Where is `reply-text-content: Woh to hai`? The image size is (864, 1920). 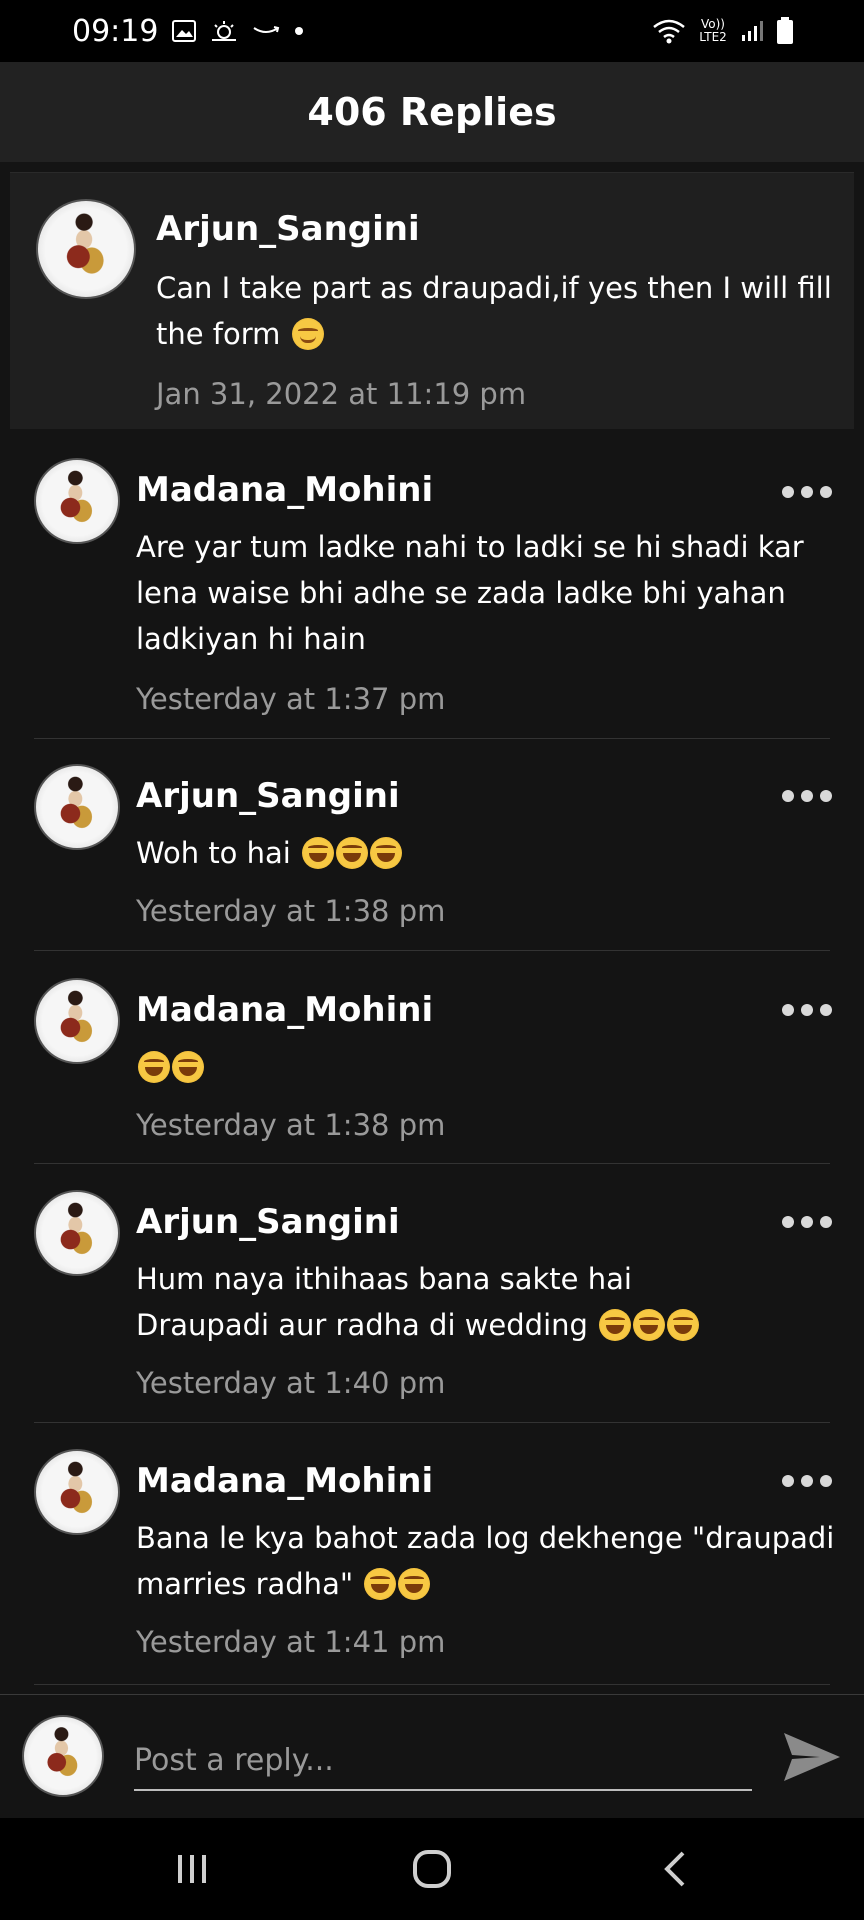
reply-text-content: Woh to hai is located at coordinates (213, 853).